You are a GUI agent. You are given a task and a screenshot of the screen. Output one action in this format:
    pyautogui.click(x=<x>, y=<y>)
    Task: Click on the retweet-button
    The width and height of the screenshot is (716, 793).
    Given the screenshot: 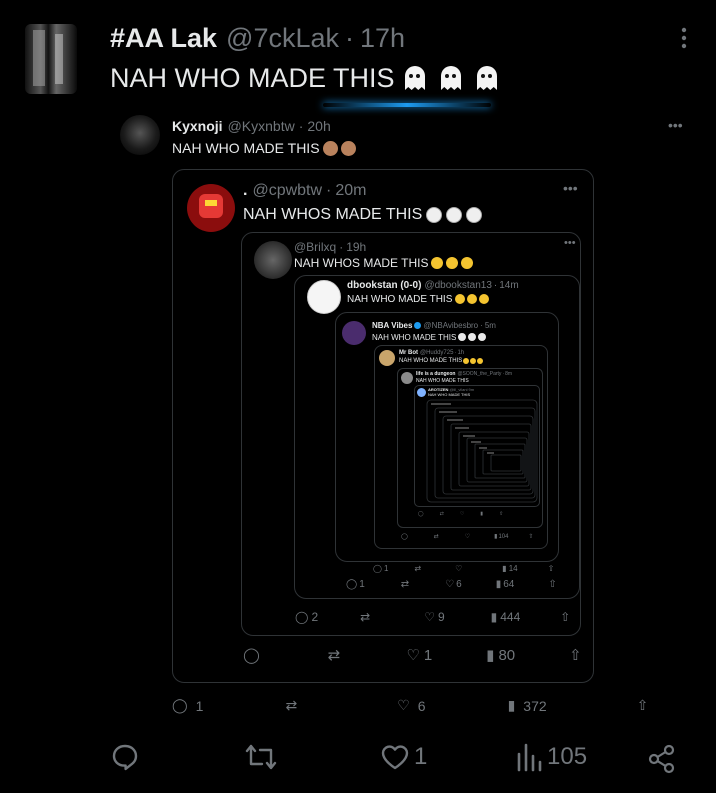 What is the action you would take?
    pyautogui.click(x=264, y=759)
    